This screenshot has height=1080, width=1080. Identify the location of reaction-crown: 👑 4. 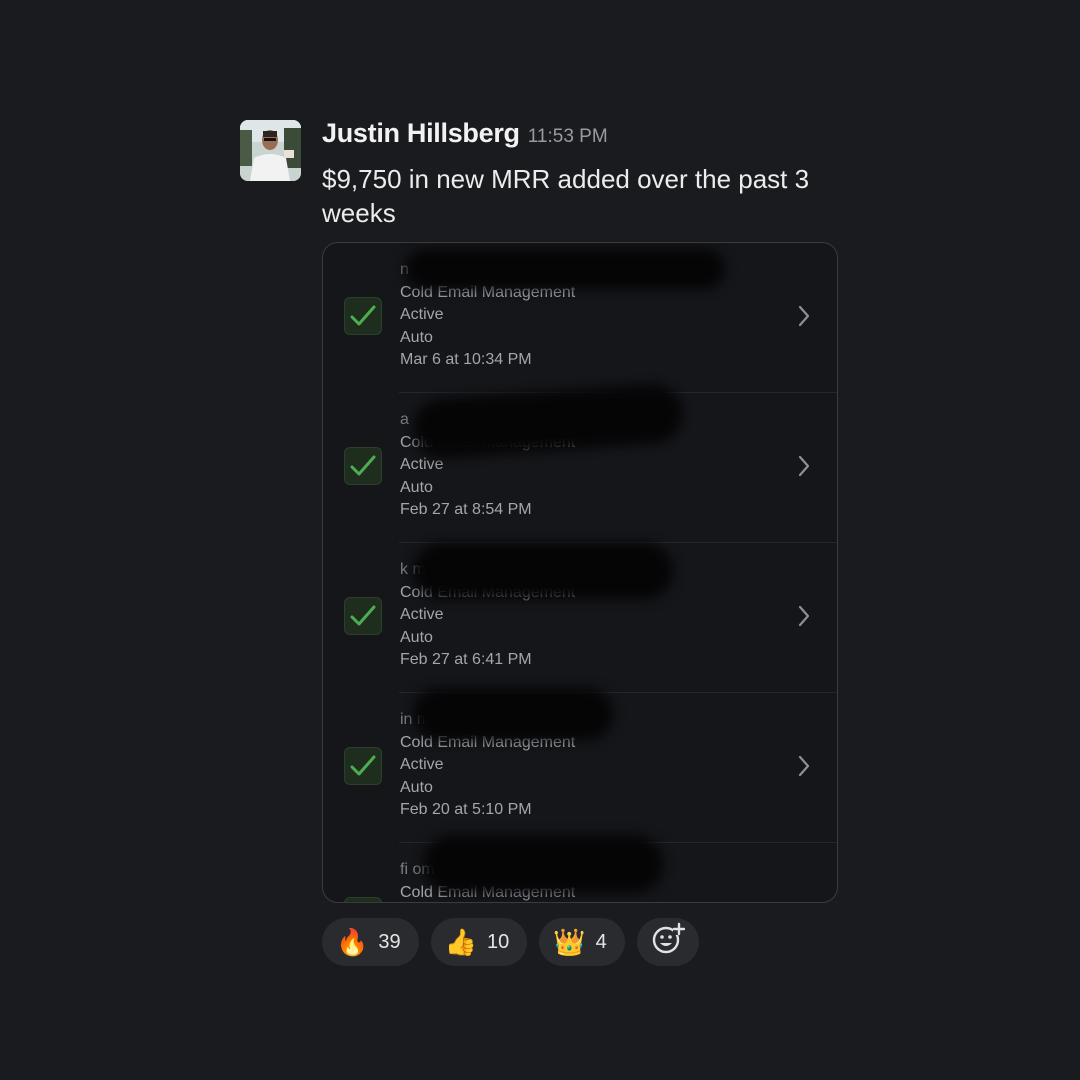
(582, 942).